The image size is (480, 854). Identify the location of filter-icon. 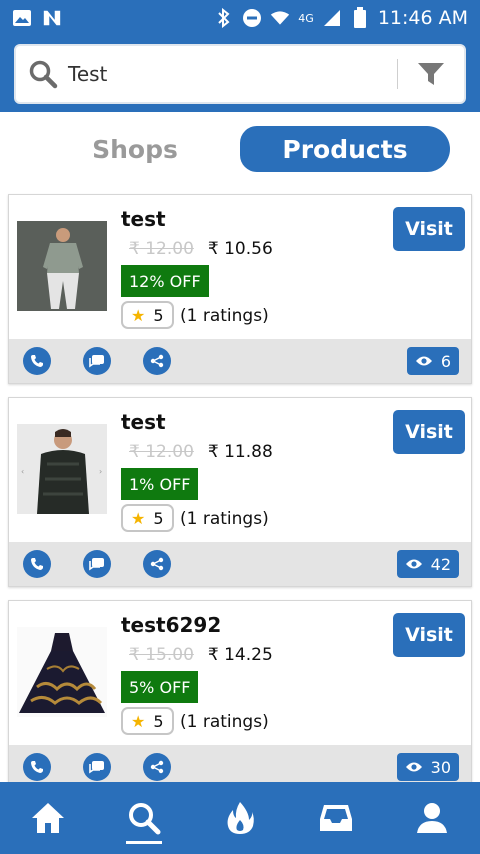
(431, 74).